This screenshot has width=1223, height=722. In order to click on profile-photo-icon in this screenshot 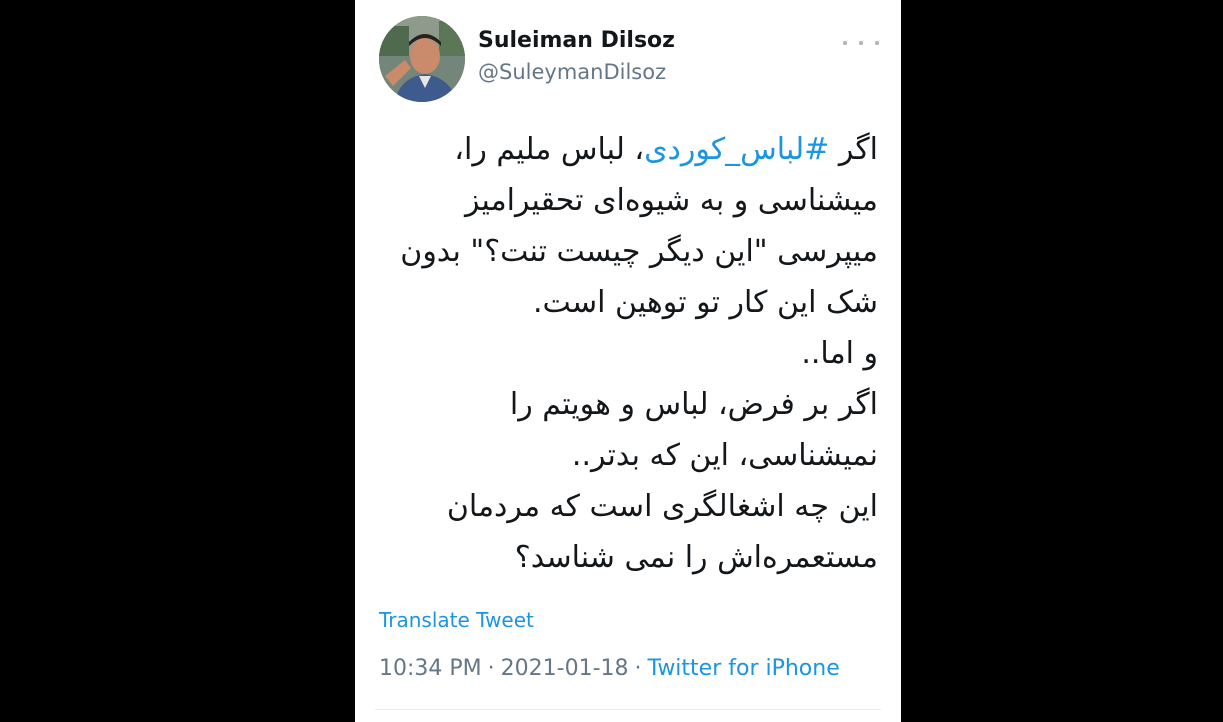, I will do `click(422, 59)`.